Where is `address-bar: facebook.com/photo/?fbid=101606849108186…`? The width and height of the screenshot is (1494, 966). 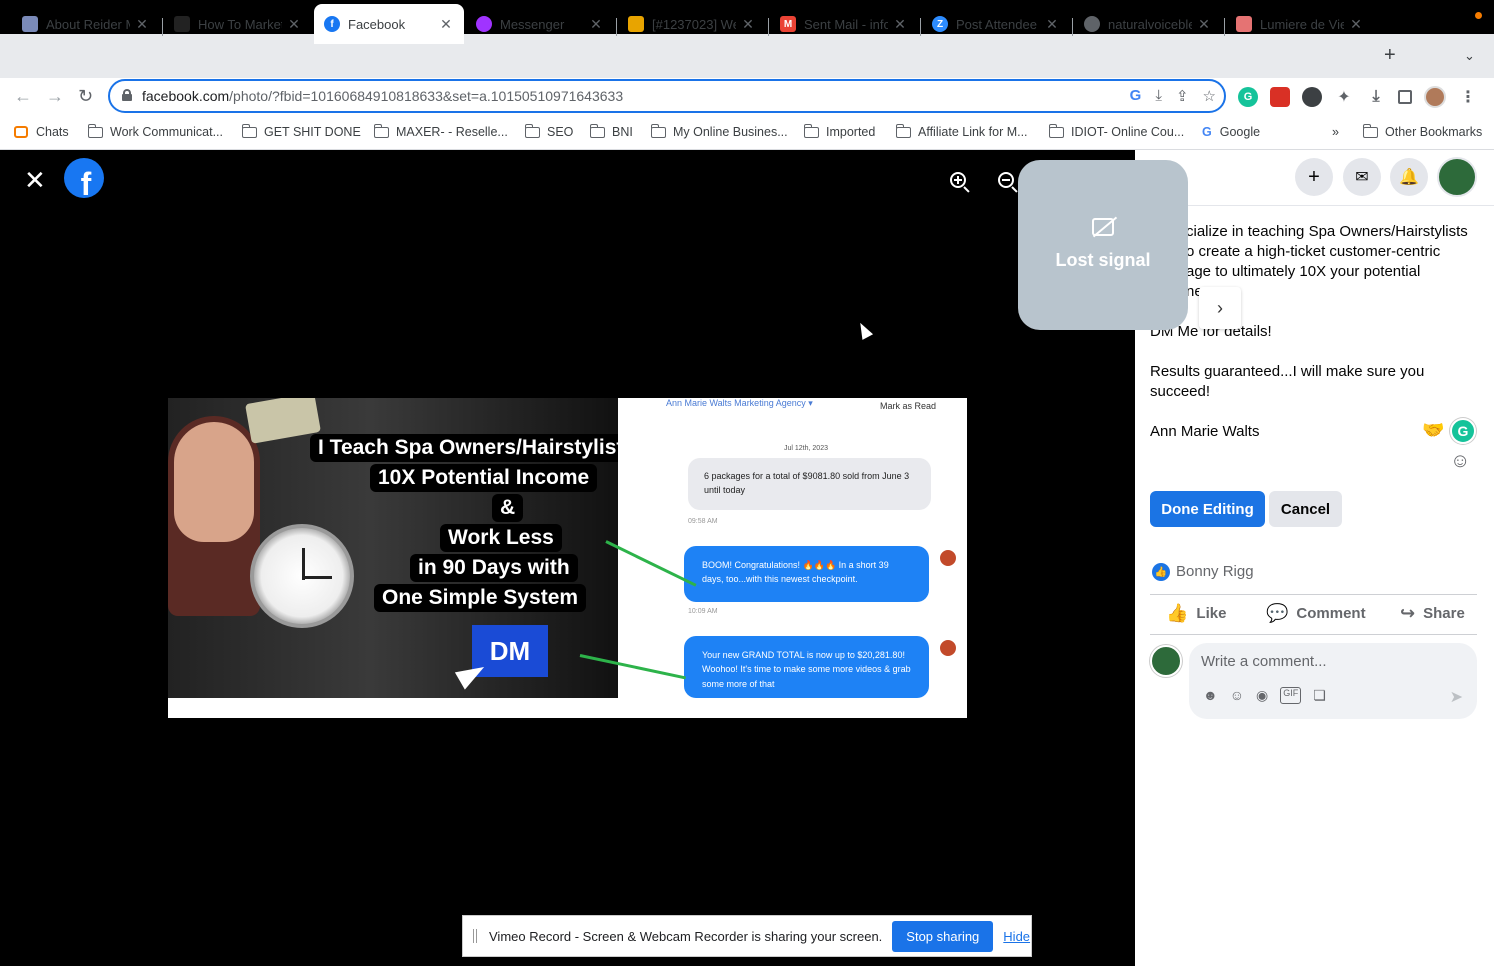
address-bar: facebook.com/photo/?fbid=101606849108186… is located at coordinates (667, 96).